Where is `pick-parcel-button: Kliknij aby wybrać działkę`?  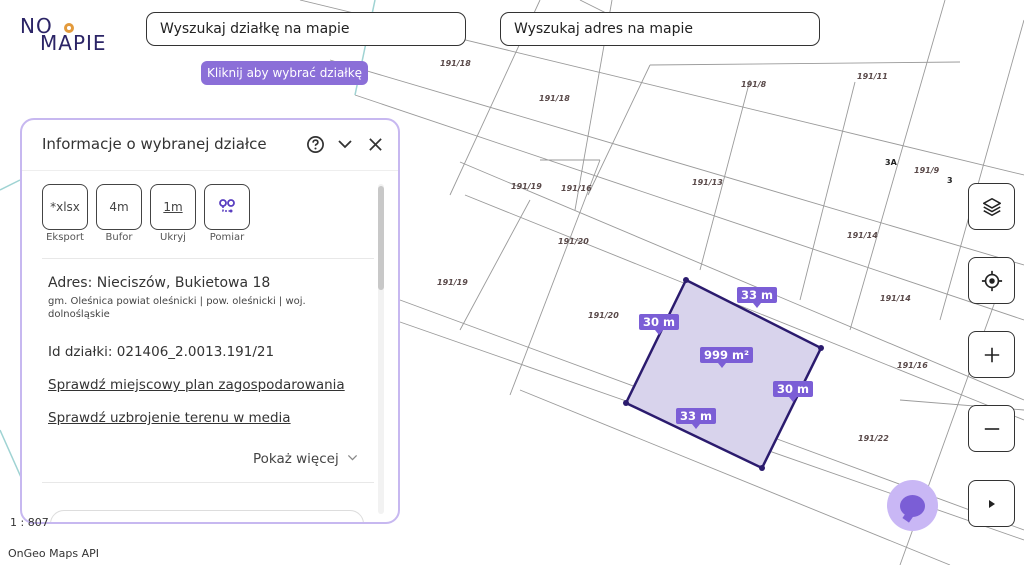
pick-parcel-button: Kliknij aby wybrać działkę is located at coordinates (285, 73).